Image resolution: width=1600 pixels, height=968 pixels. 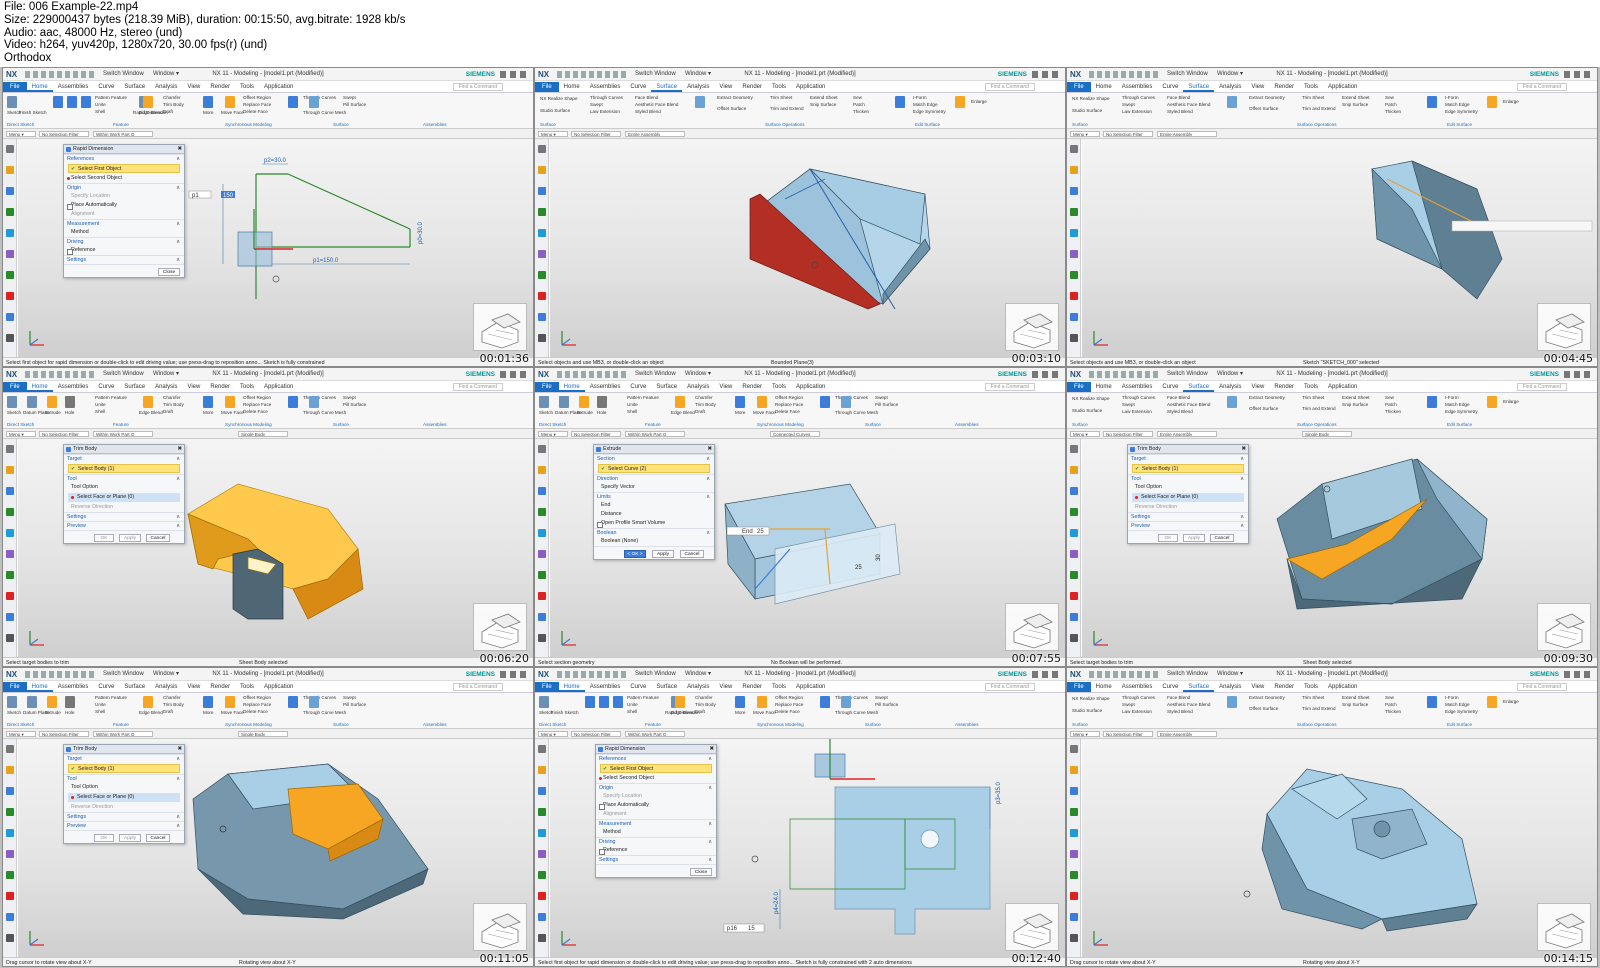 What do you see at coordinates (584, 402) in the screenshot?
I see `extrude-icon` at bounding box center [584, 402].